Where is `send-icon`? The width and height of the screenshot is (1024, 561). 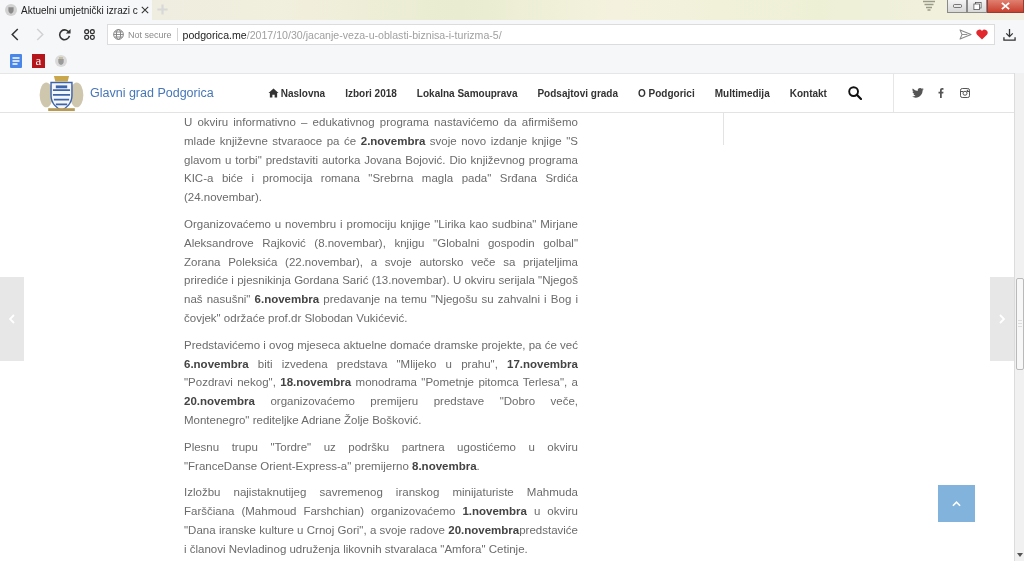 send-icon is located at coordinates (965, 34).